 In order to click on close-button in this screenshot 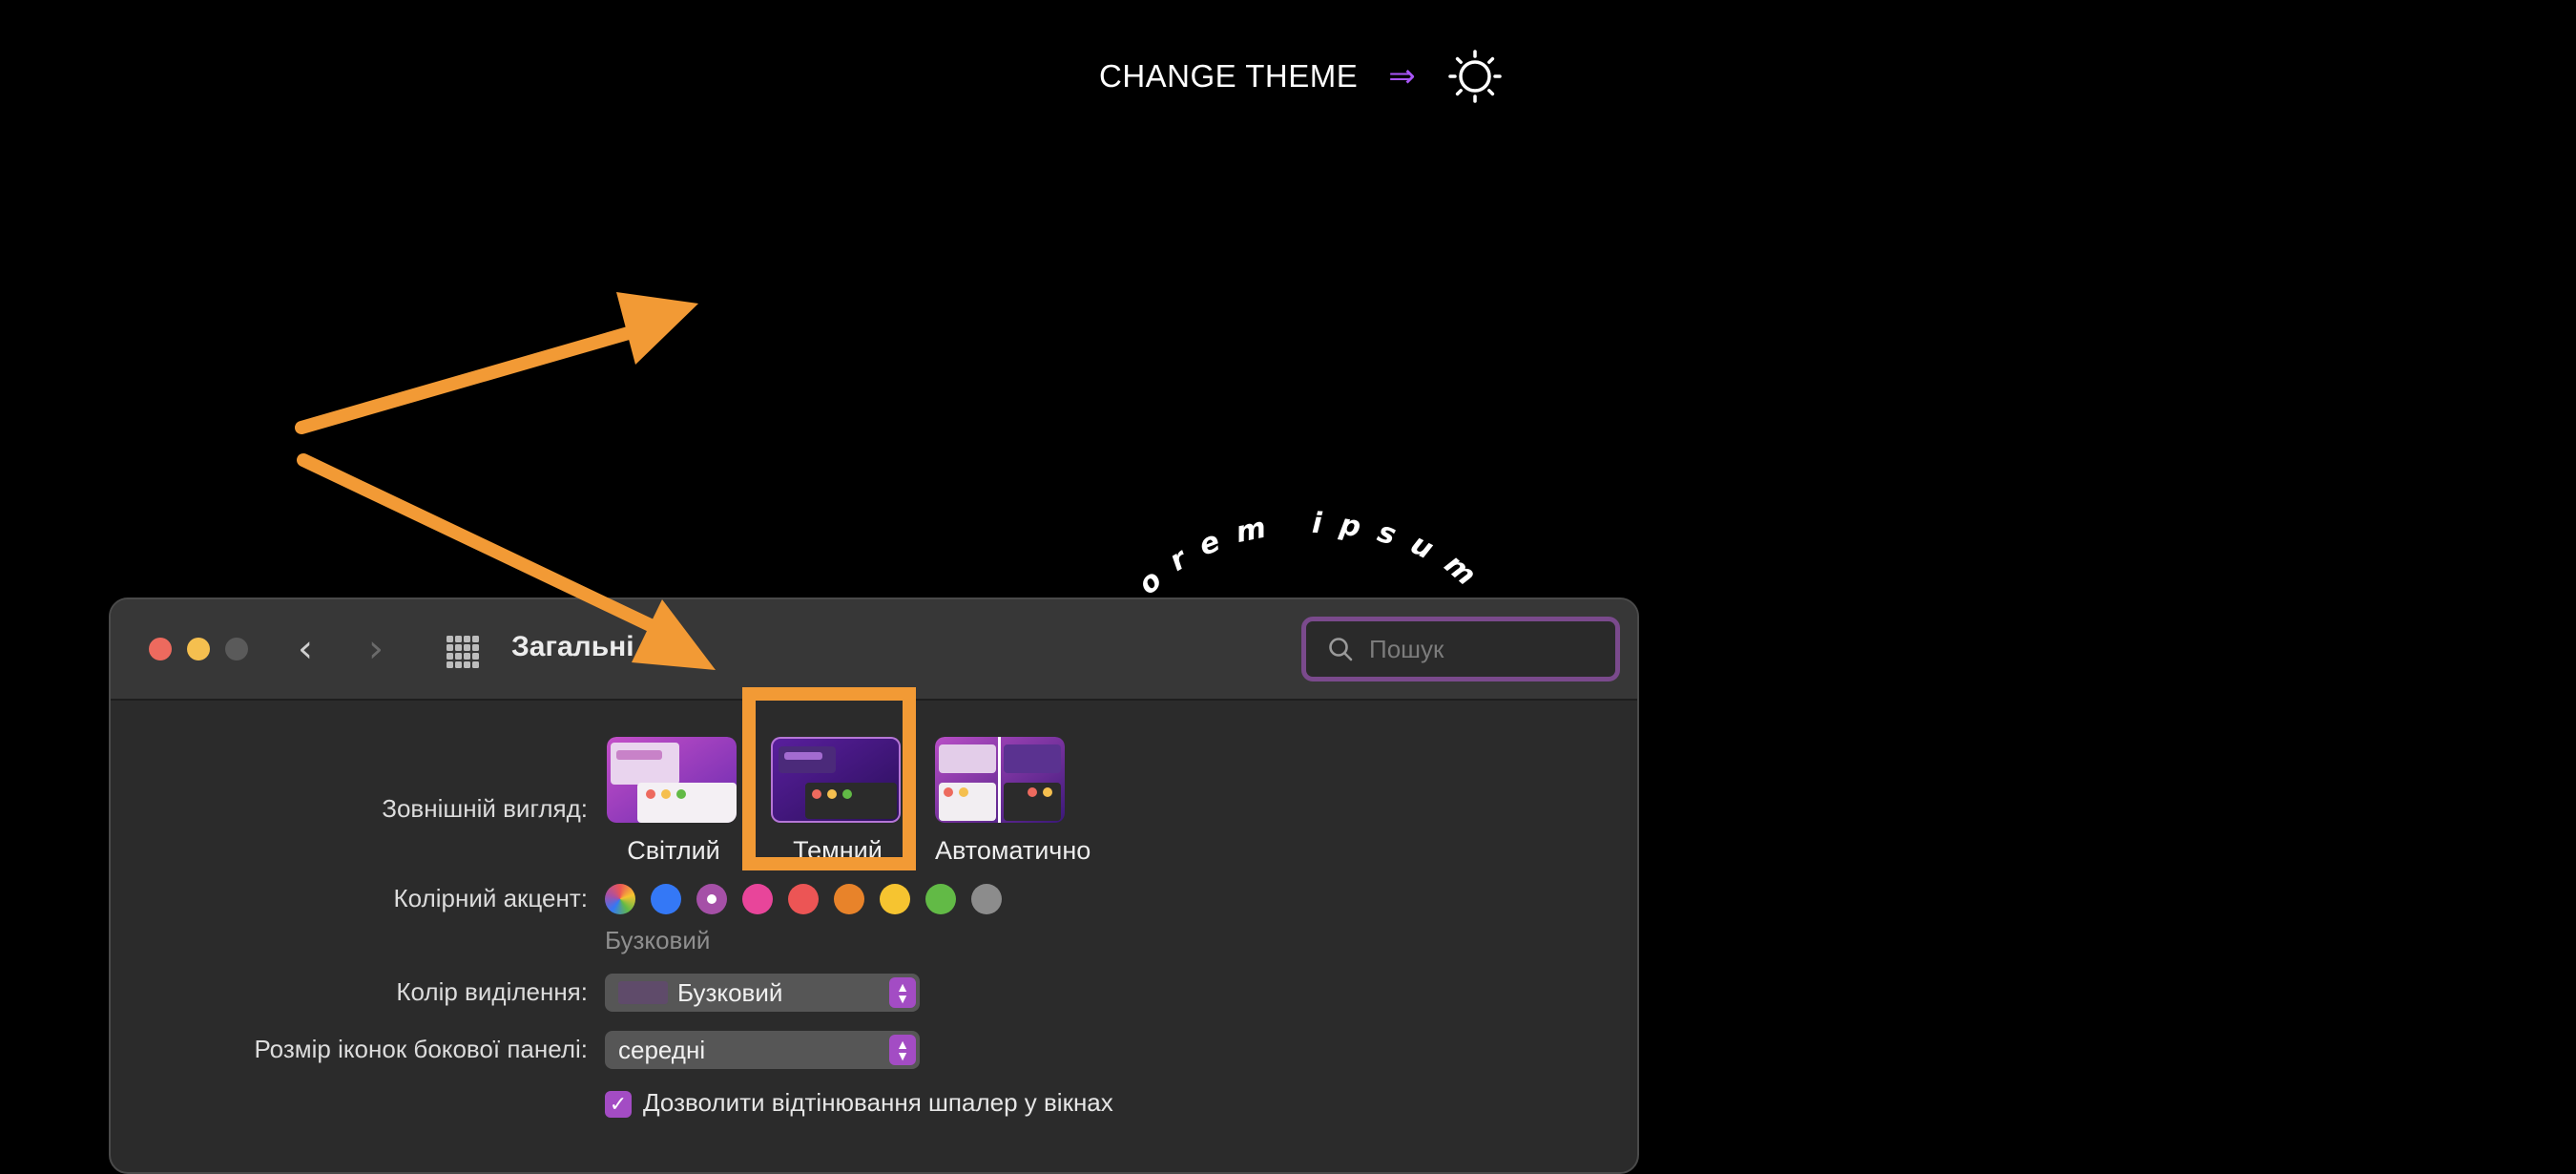, I will do `click(160, 649)`.